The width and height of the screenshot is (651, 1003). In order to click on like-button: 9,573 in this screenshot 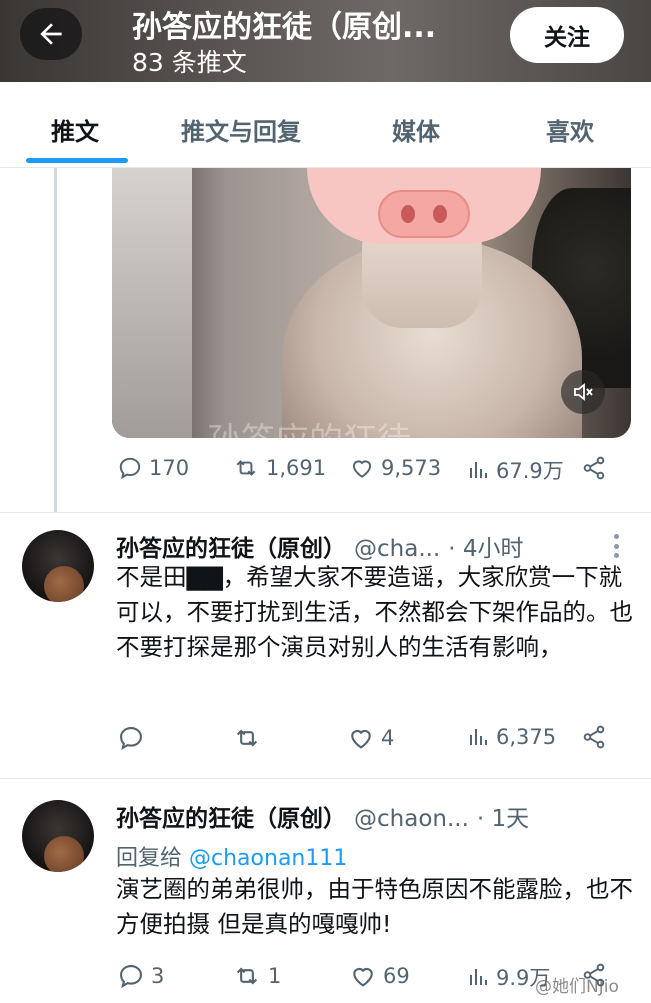, I will do `click(395, 468)`.